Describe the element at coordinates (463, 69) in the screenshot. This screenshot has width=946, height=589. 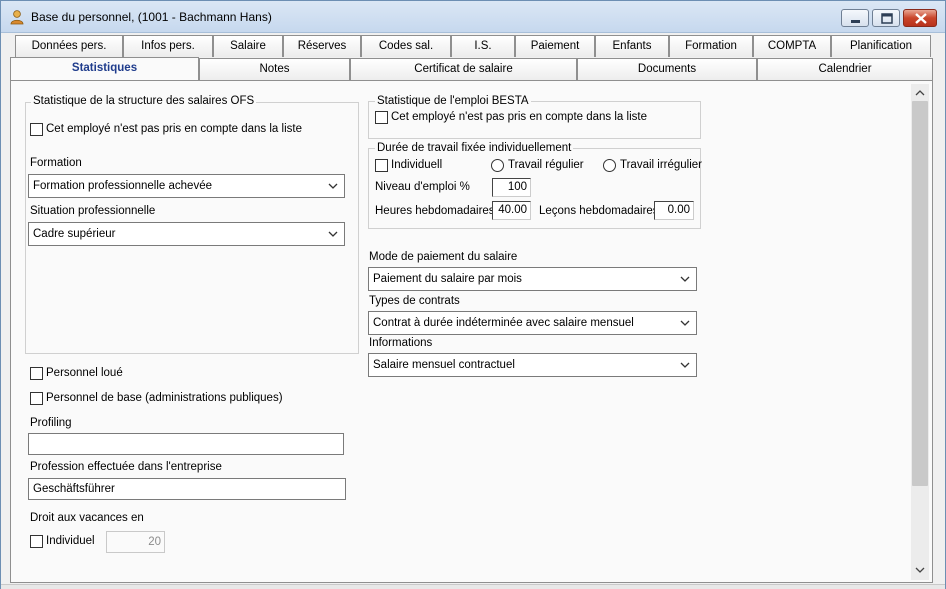
I see `tab-certificat-salaire: Certificat de salaire` at that location.